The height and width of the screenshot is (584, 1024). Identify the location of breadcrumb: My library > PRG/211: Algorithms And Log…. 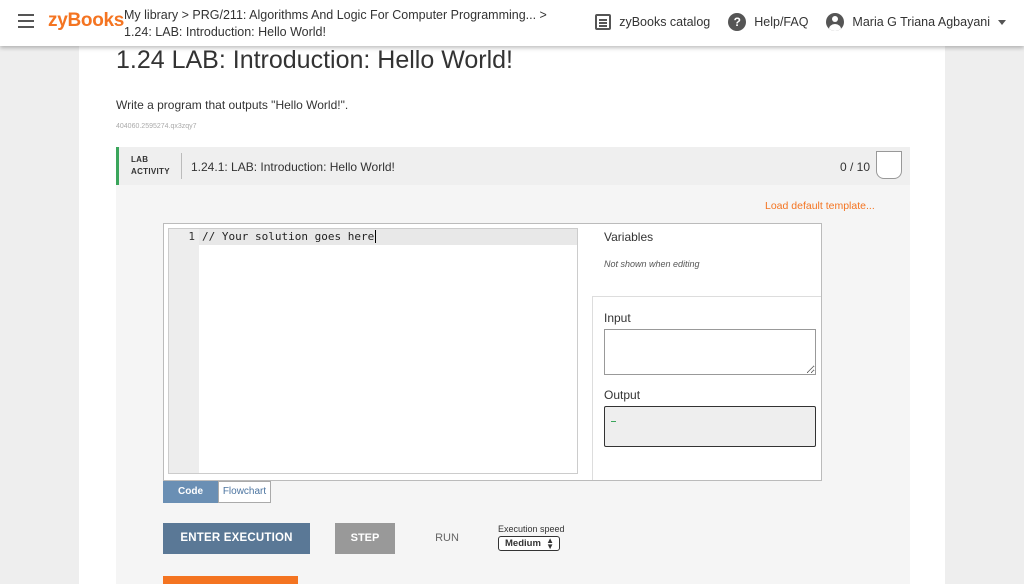
(335, 24).